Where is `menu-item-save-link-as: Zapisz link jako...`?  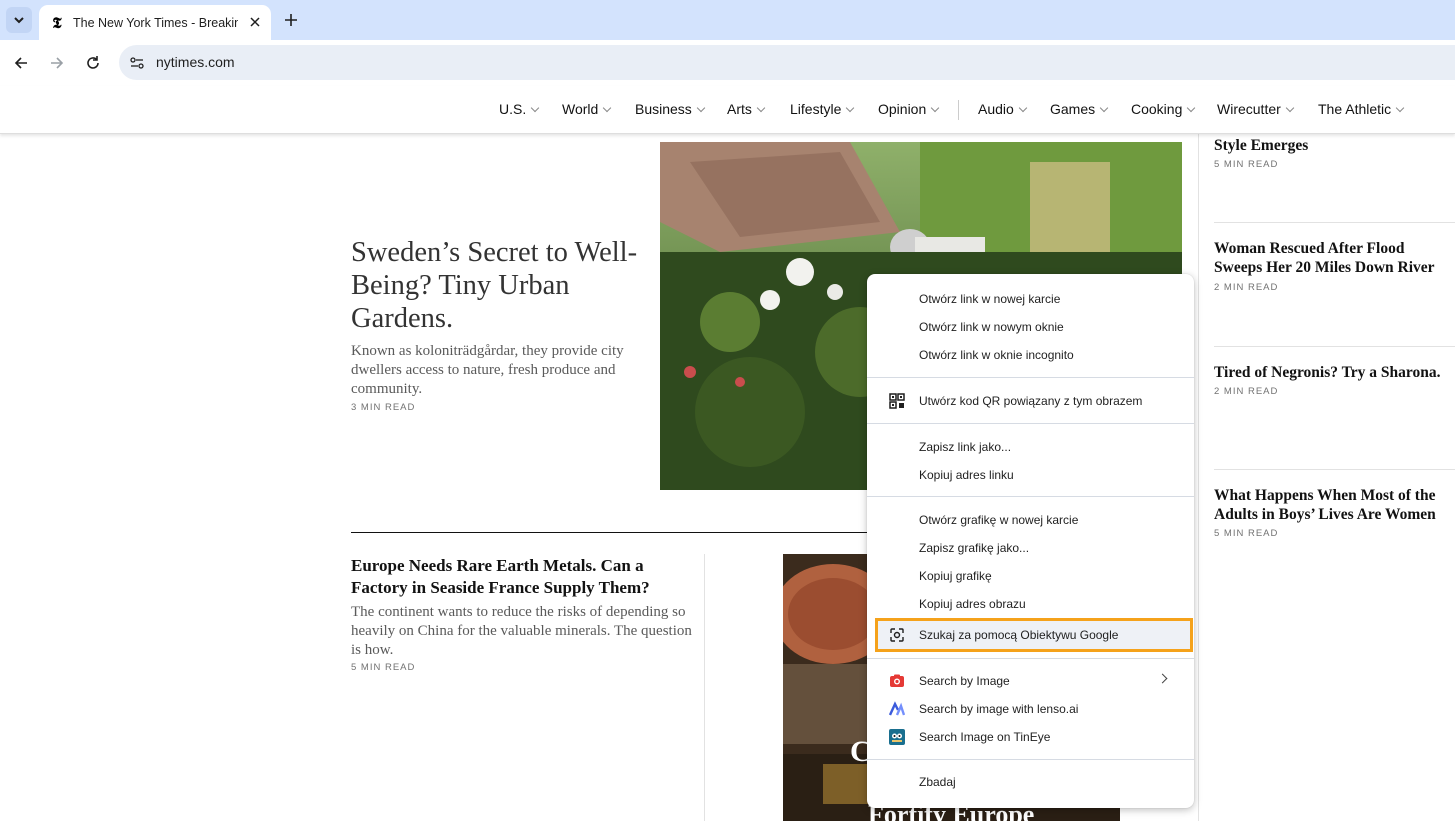
menu-item-save-link-as: Zapisz link jako... is located at coordinates (1030, 447).